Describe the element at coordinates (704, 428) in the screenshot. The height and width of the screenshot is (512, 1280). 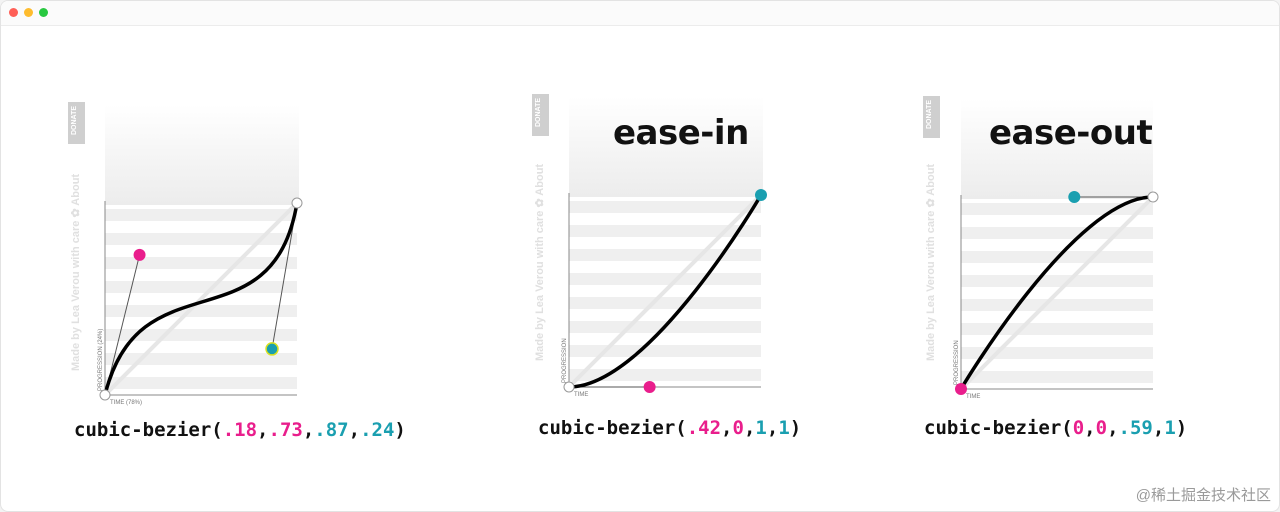
I see `function-arg: .42` at that location.